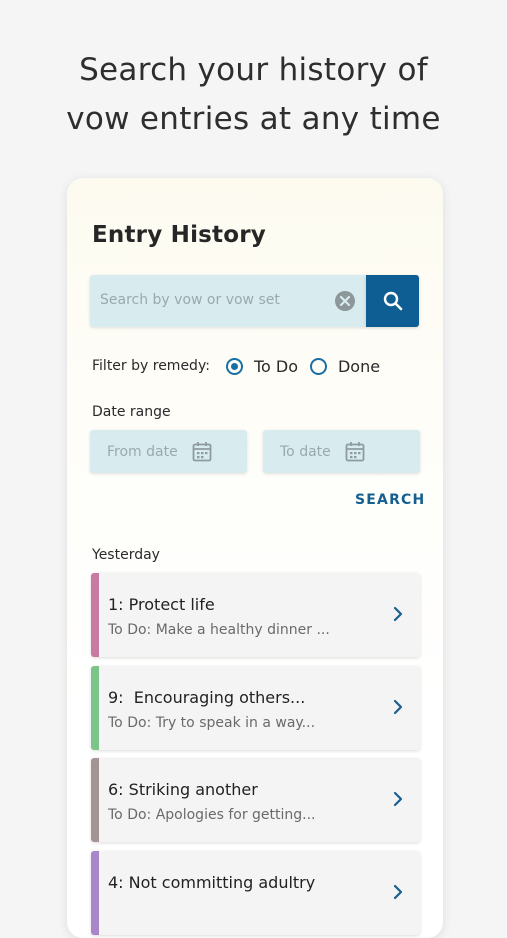  Describe the element at coordinates (390, 500) in the screenshot. I see `search-action-button: SEARCH` at that location.